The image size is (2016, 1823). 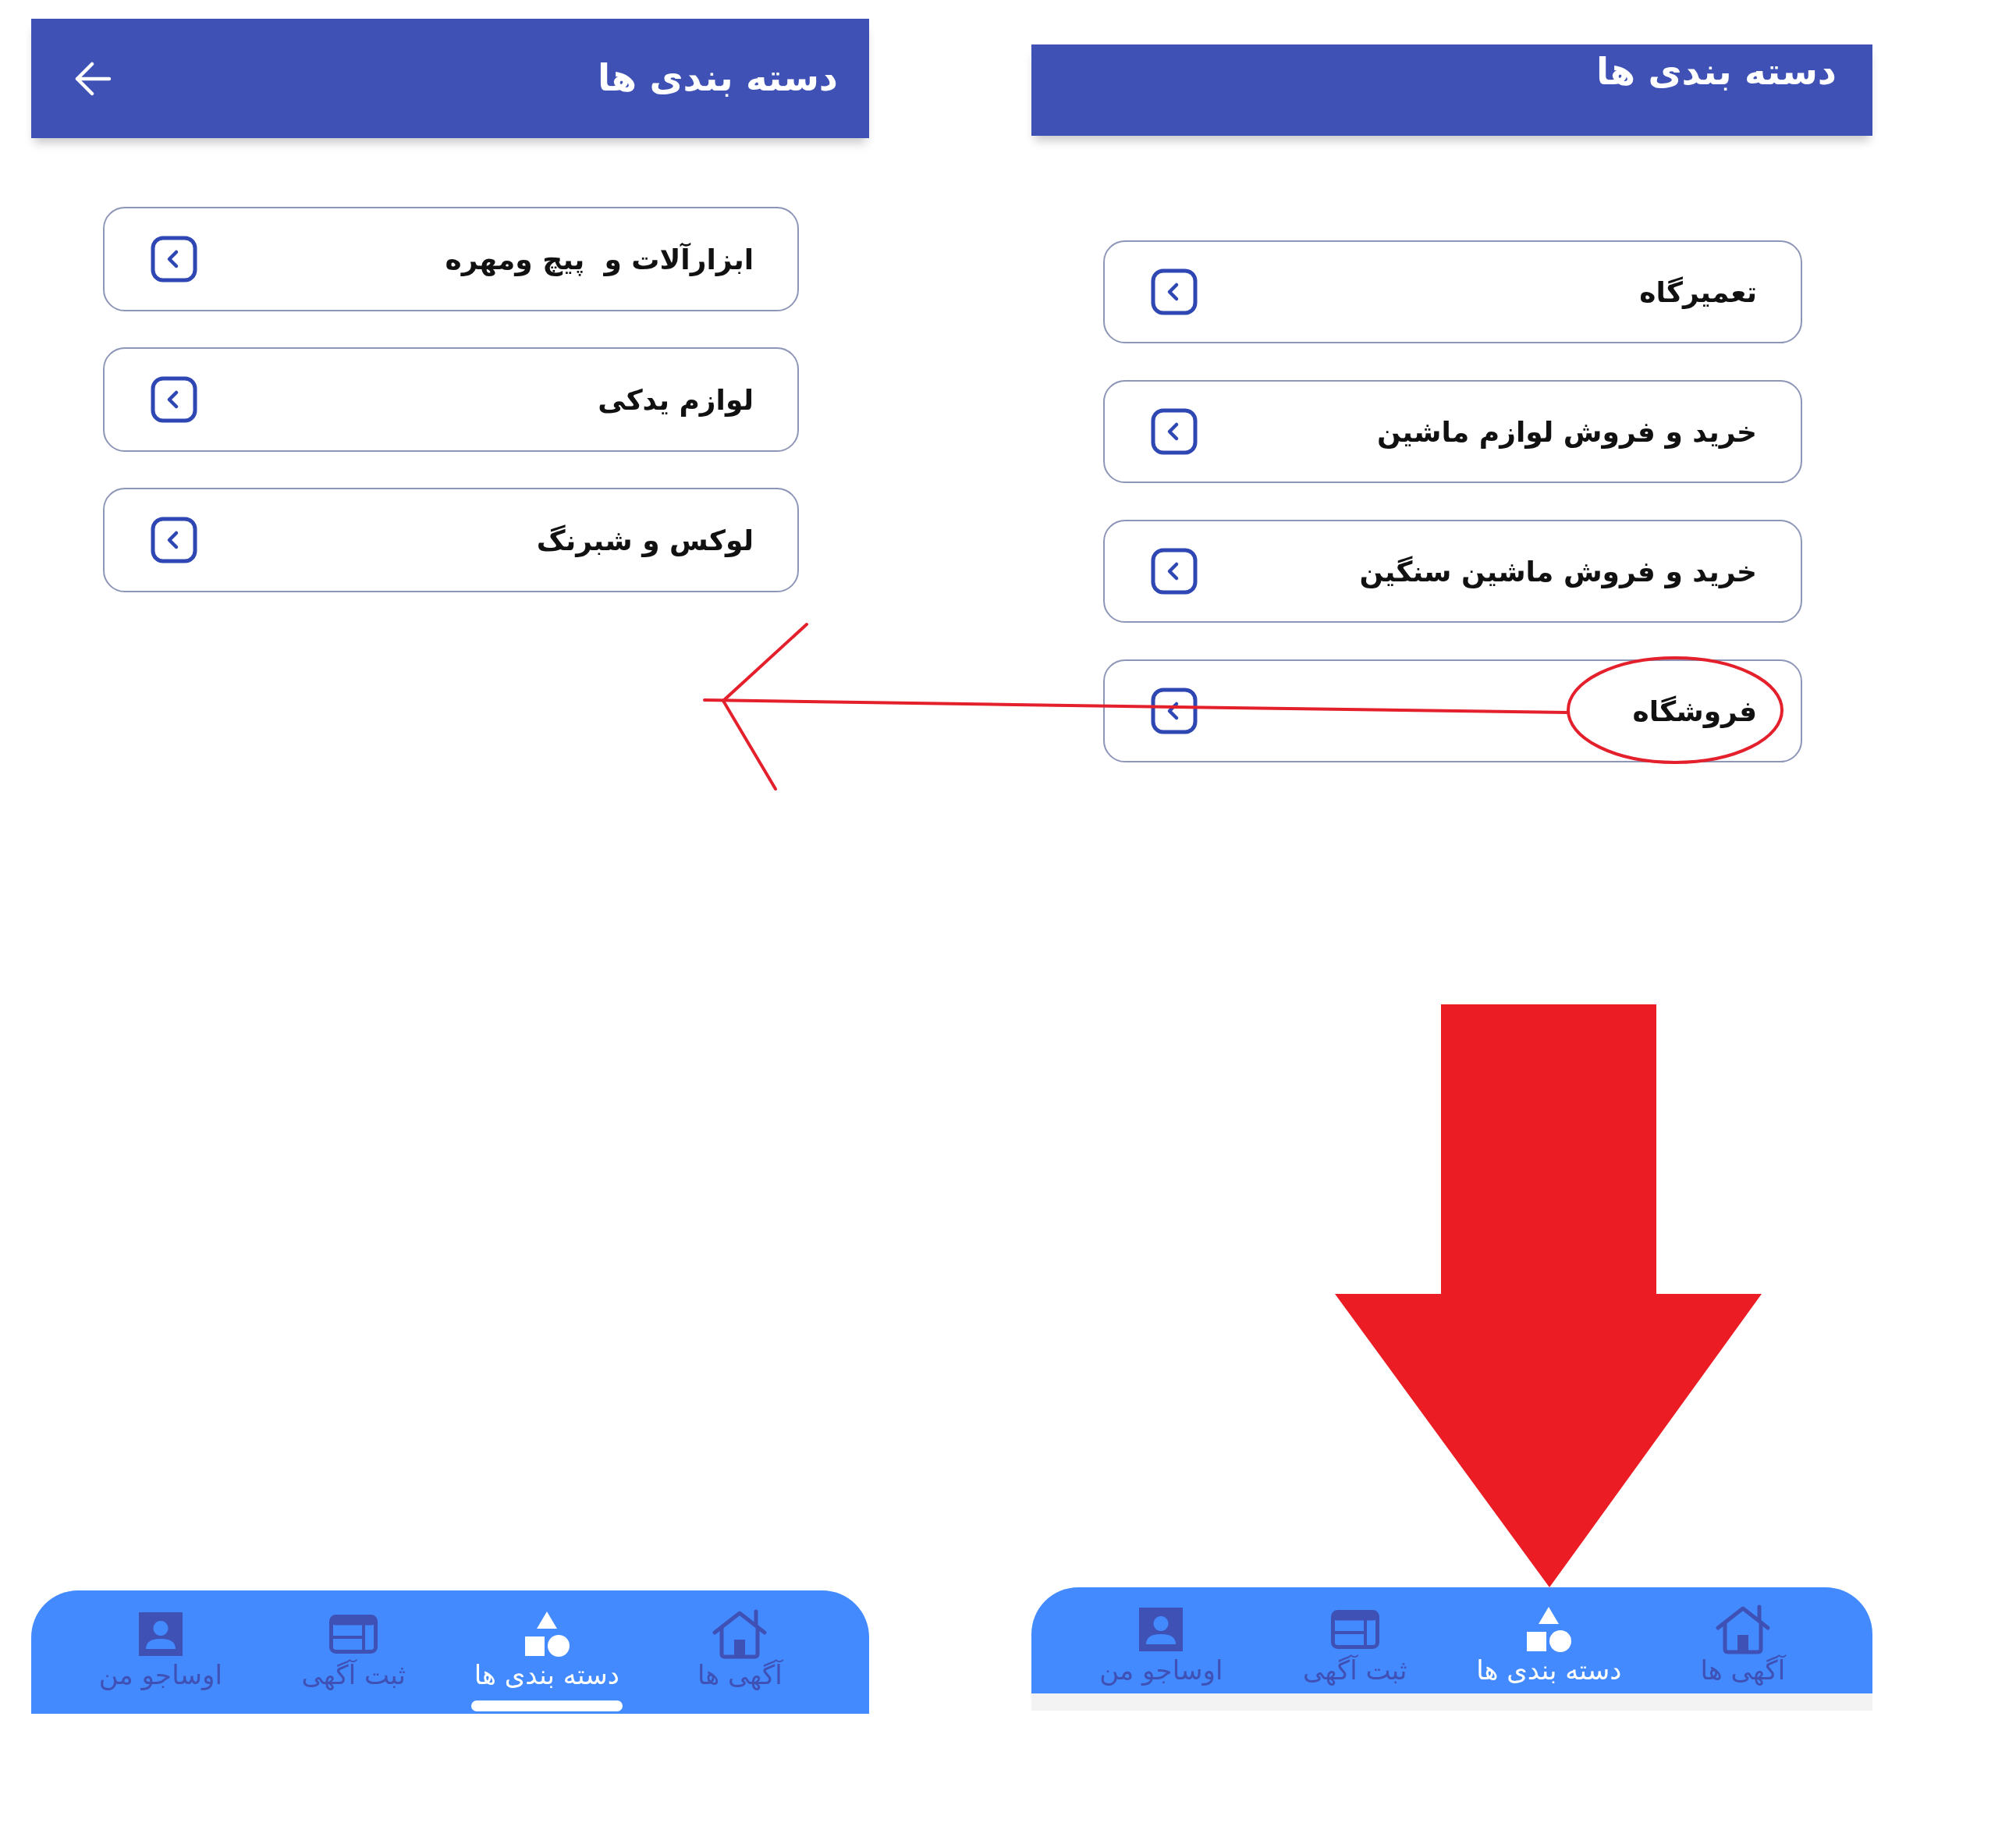 What do you see at coordinates (1453, 431) in the screenshot?
I see `category-item: خرید و فروش لوازم ماشین` at bounding box center [1453, 431].